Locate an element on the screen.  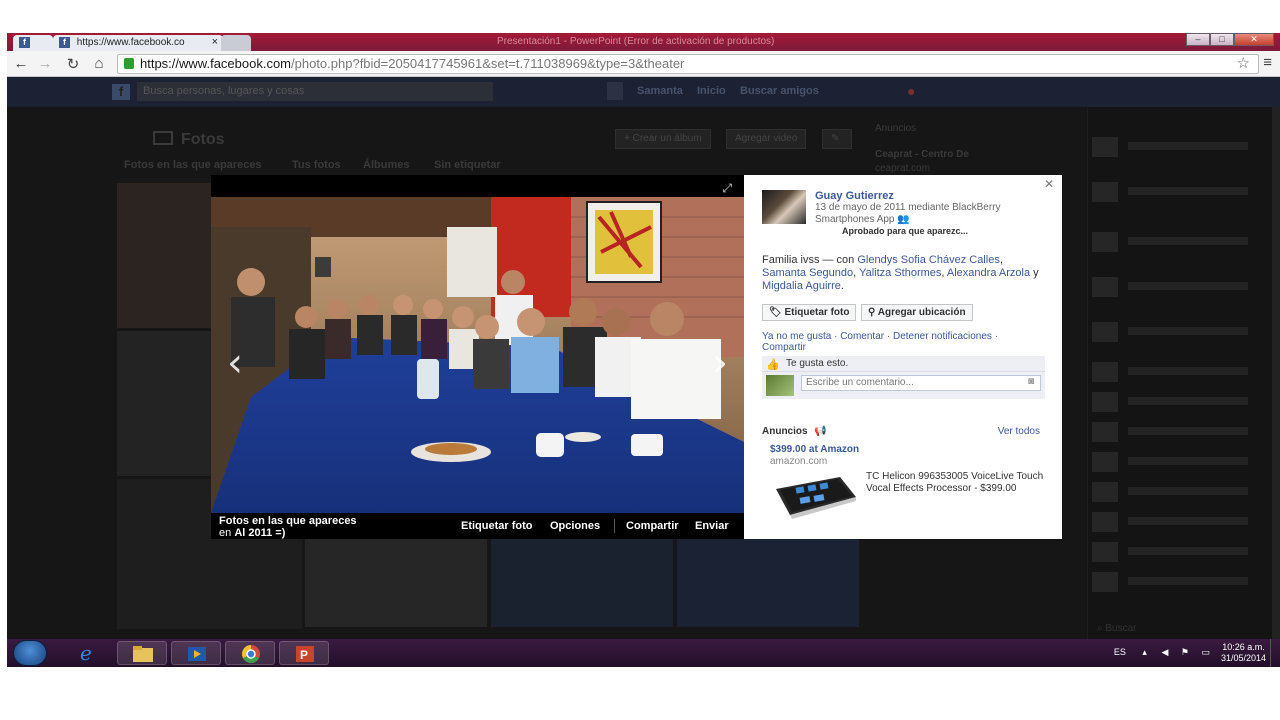
next-photo-chevron-icon: › is located at coordinates (720, 363).